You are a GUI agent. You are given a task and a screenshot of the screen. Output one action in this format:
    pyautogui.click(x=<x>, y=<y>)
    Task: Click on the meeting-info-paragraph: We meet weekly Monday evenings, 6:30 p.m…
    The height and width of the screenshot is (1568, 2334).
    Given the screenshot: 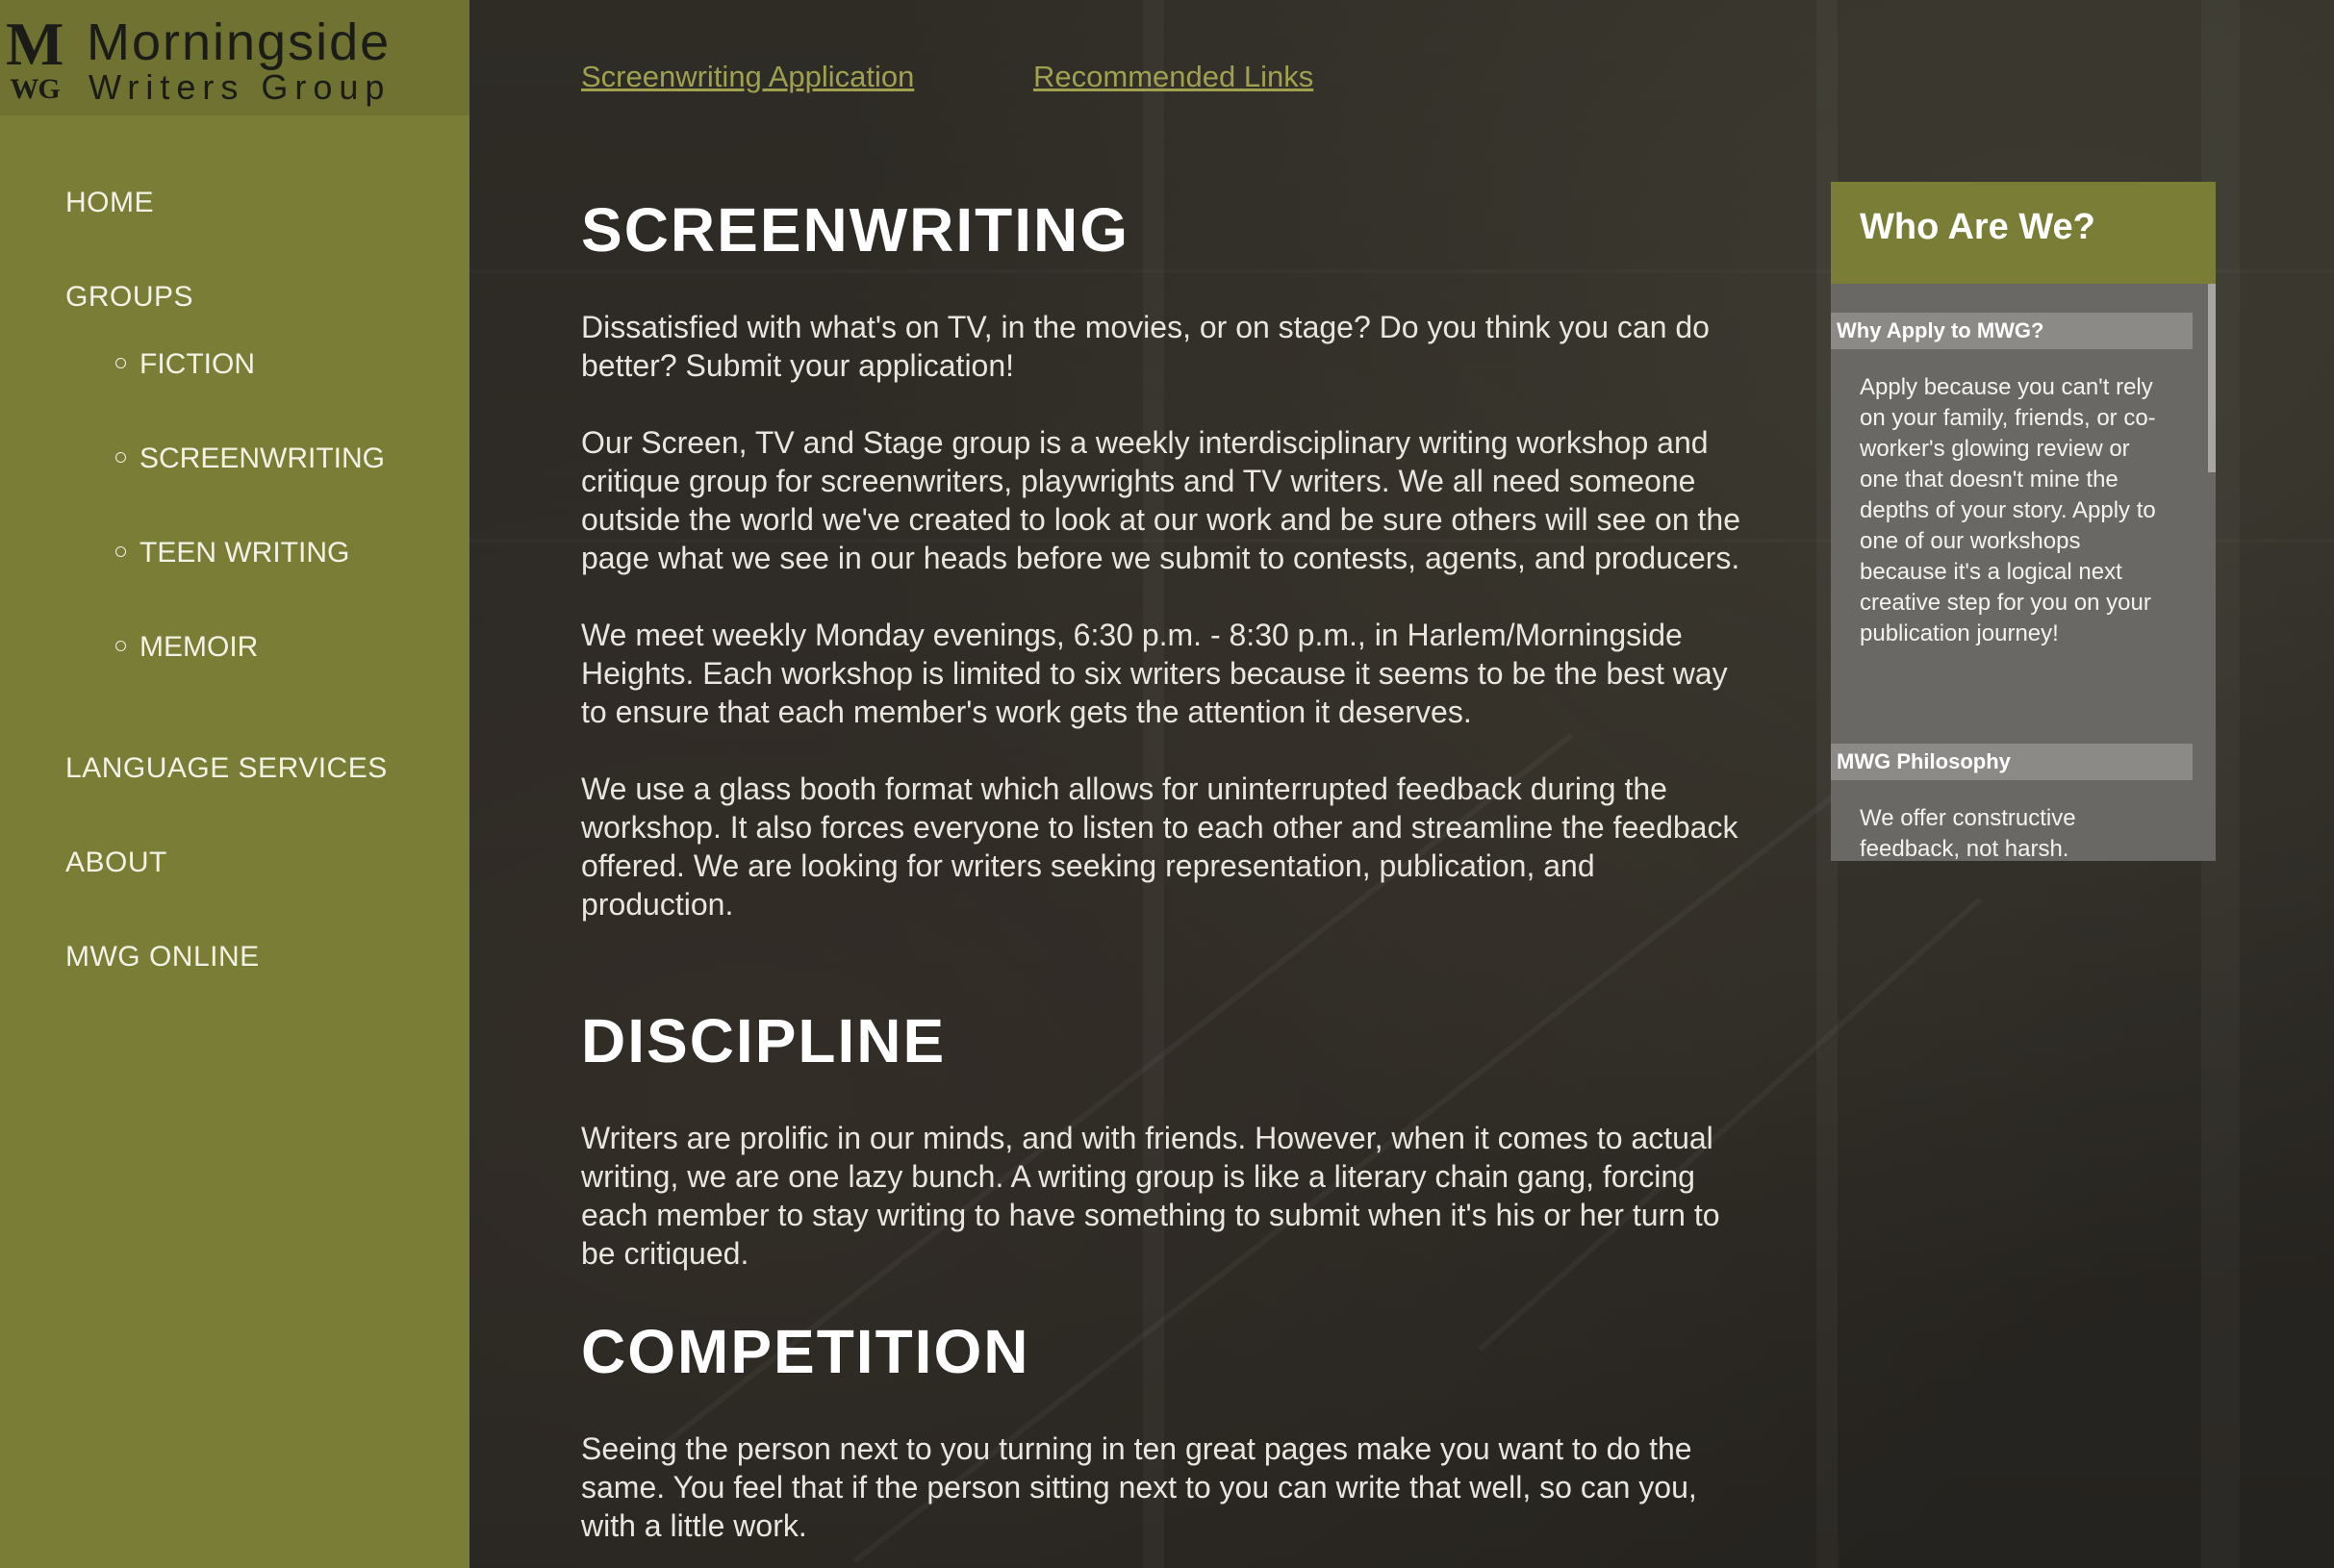 What is the action you would take?
    pyautogui.click(x=1154, y=673)
    